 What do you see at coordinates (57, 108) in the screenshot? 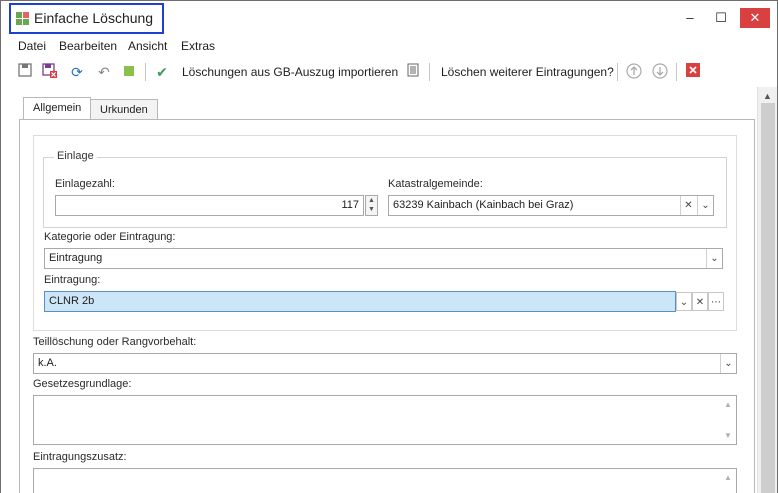
I see `tab-allgemein: Allgemein` at bounding box center [57, 108].